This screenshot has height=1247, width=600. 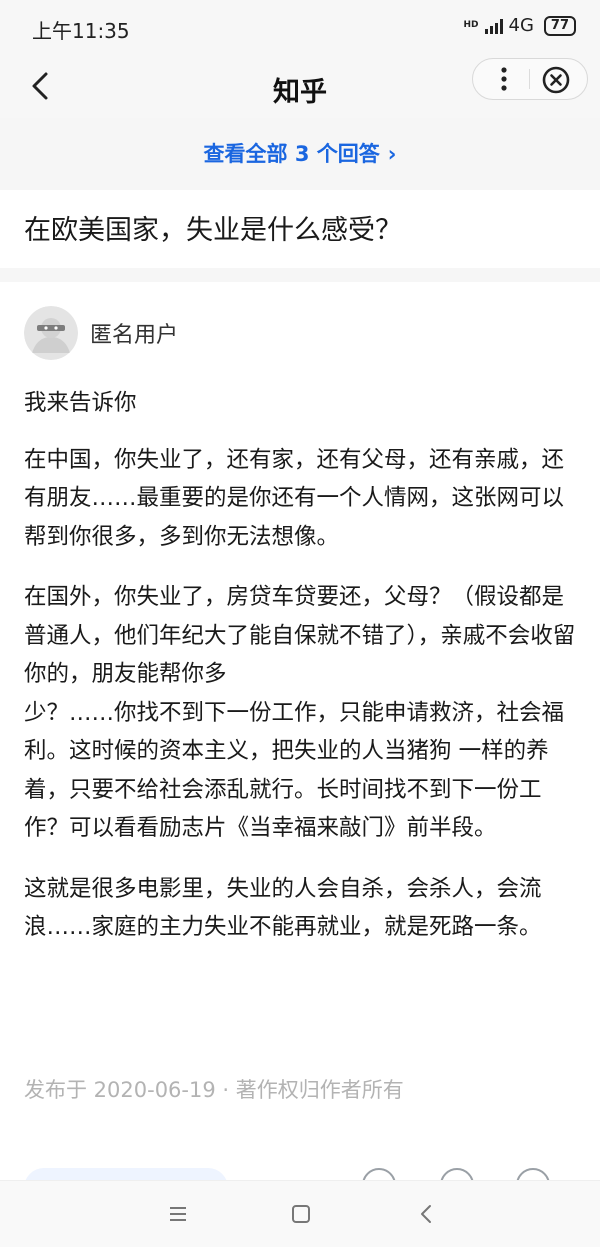 I want to click on mini-program-capsule, so click(x=530, y=79).